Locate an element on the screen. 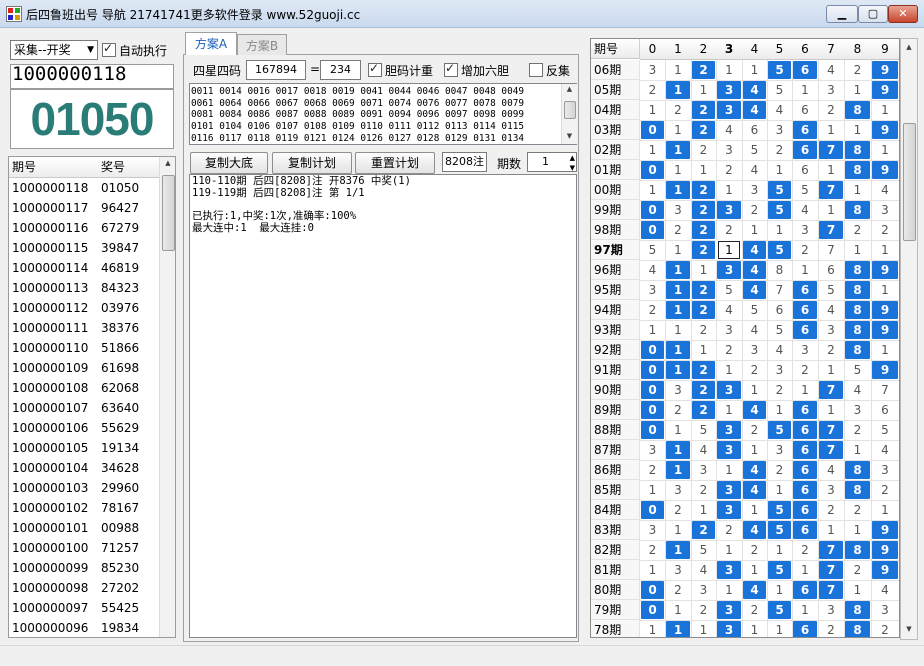 This screenshot has height=666, width=924. grid-row-period: 96期 is located at coordinates (615, 270).